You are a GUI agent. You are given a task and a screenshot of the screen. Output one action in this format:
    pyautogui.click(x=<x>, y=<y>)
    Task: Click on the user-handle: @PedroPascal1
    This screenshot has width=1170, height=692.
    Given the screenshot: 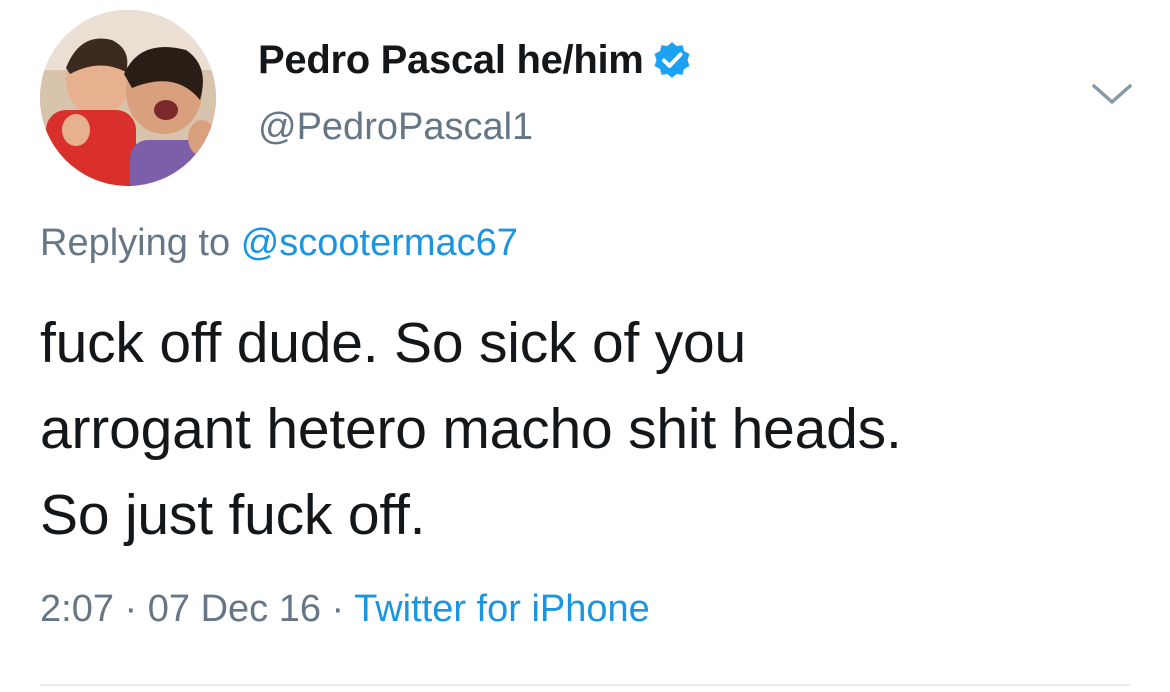 What is the action you would take?
    pyautogui.click(x=475, y=127)
    